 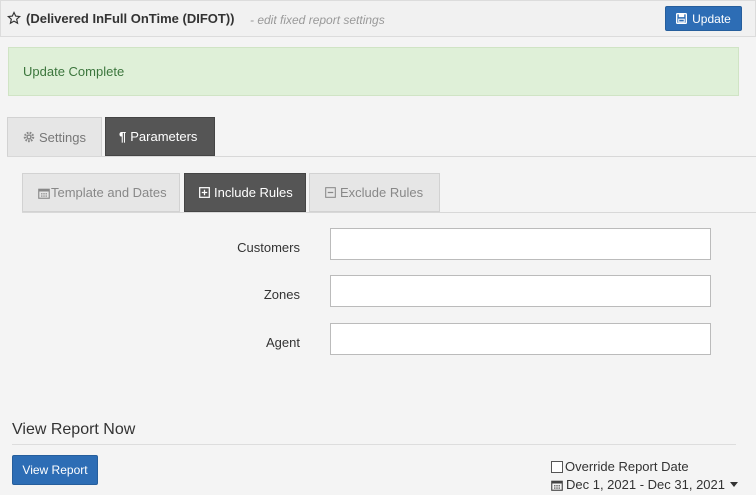 What do you see at coordinates (520, 291) in the screenshot?
I see `zones-input` at bounding box center [520, 291].